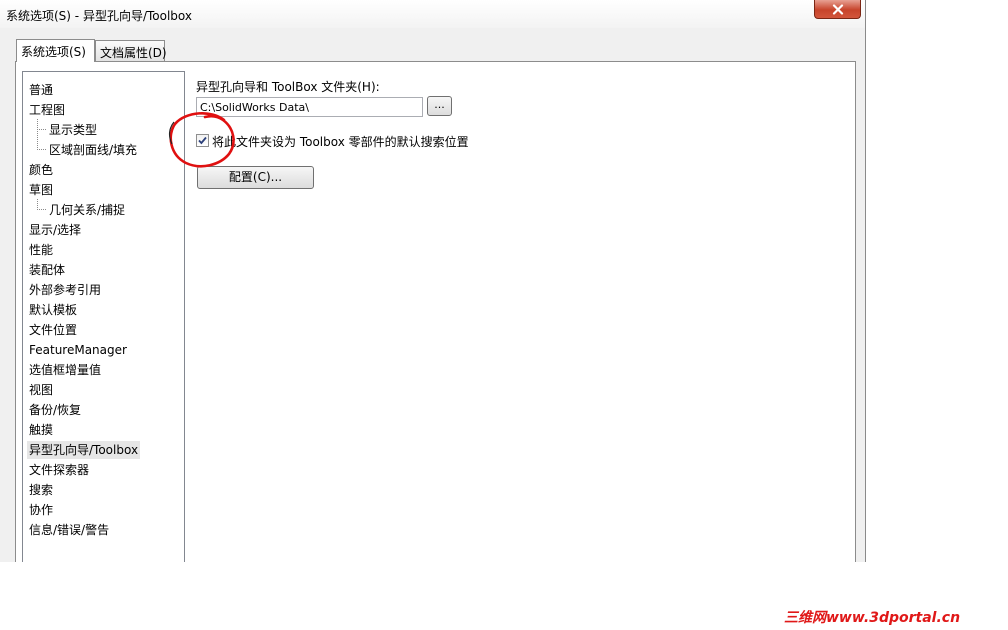 The width and height of the screenshot is (1008, 630). Describe the element at coordinates (69, 530) in the screenshot. I see `tree-item-messages-errors-warnings: 信息/错误/警告` at that location.